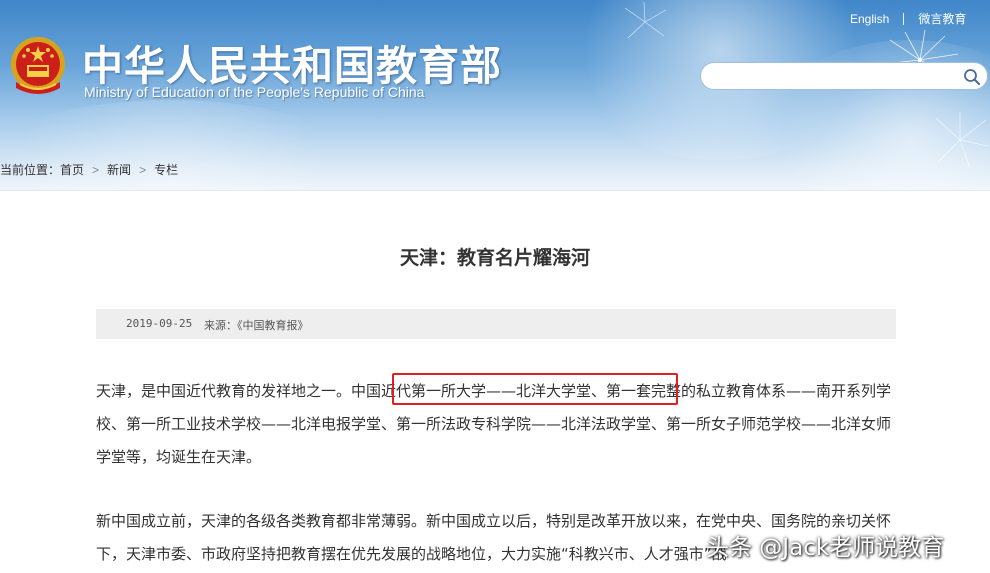 This screenshot has width=990, height=573. I want to click on watermark: 头条 @Jack老师说教育, so click(825, 548).